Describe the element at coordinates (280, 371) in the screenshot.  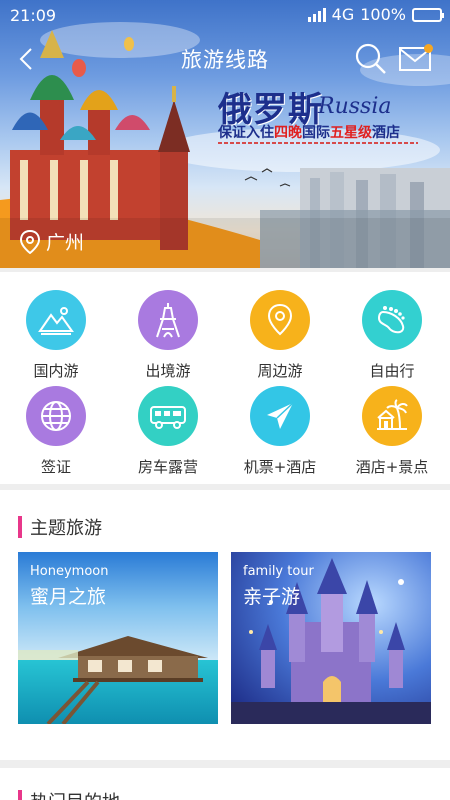
I see `category-label: 周边游` at that location.